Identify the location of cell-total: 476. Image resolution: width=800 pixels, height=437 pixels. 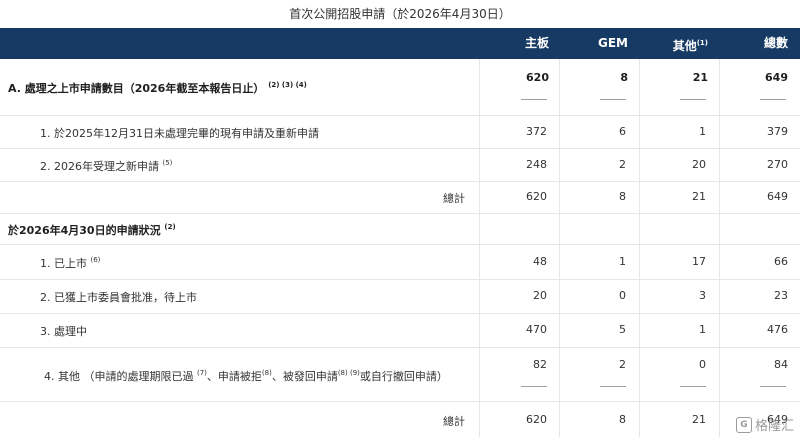
(777, 329).